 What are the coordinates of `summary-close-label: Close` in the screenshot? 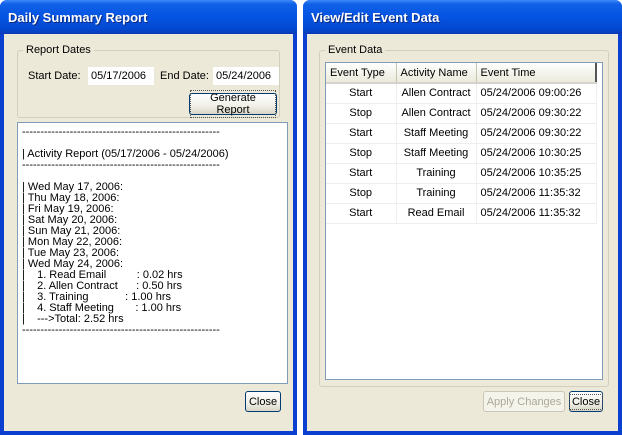 It's located at (263, 401).